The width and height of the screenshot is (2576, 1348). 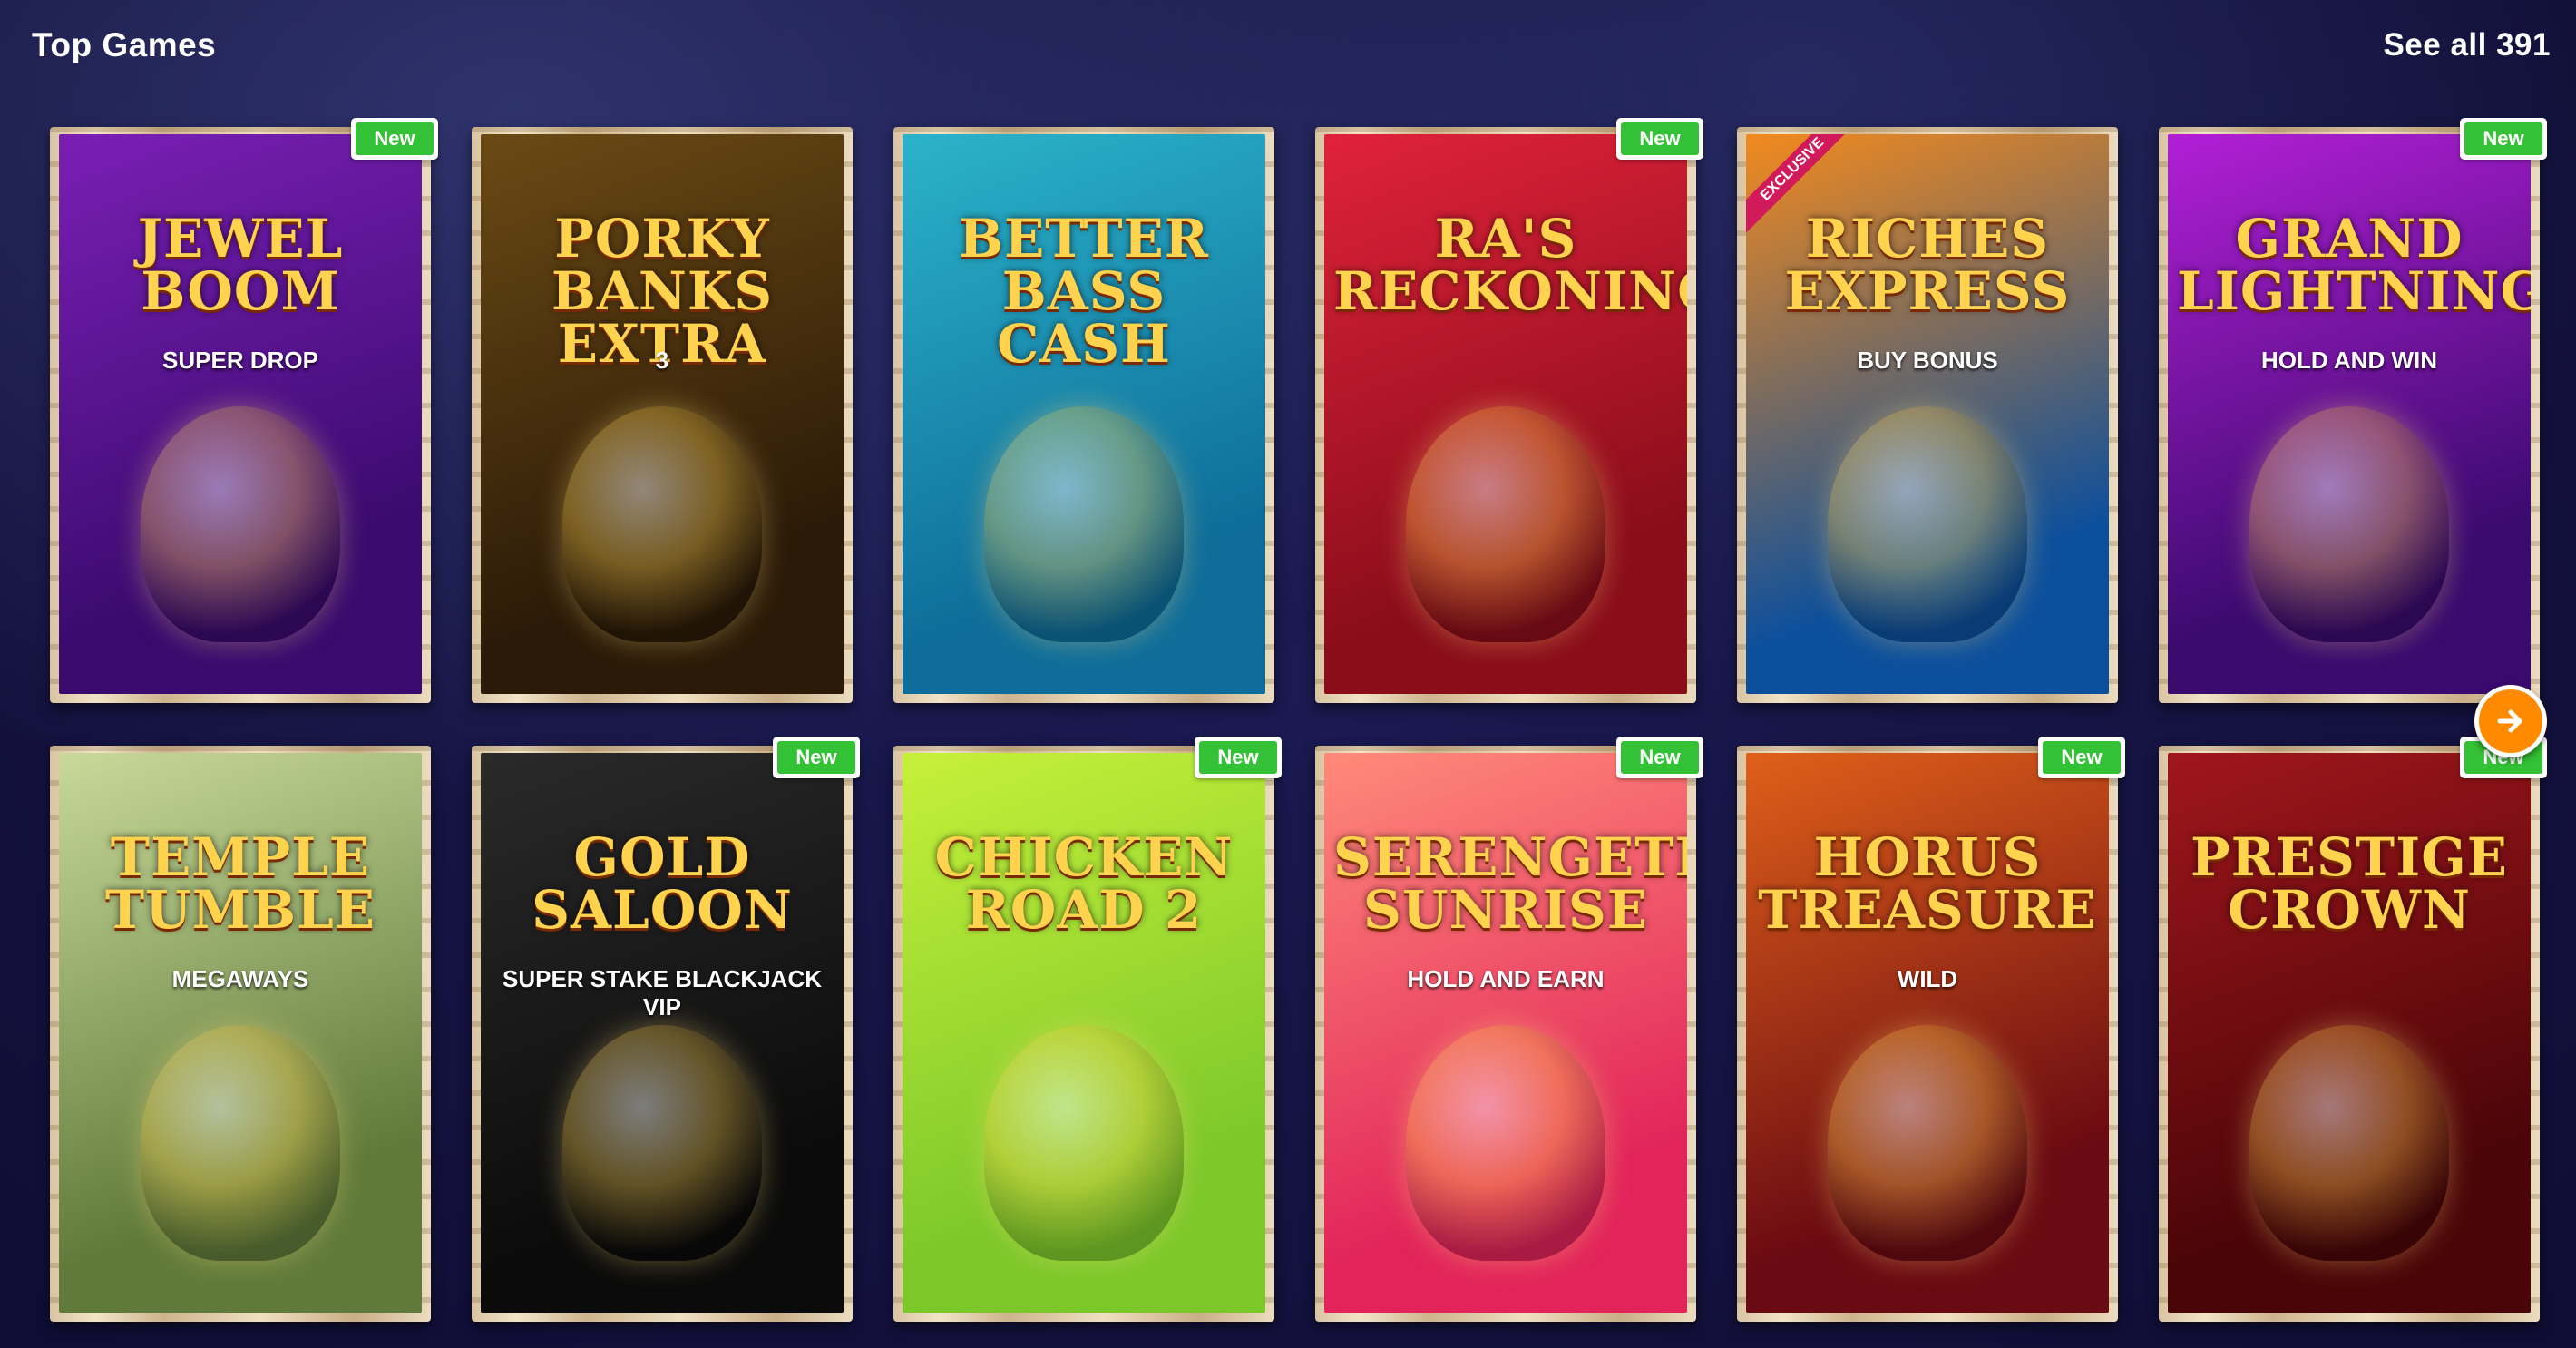 I want to click on game-thumbnail: PORKY BANKS EXTRA 3, so click(x=662, y=414).